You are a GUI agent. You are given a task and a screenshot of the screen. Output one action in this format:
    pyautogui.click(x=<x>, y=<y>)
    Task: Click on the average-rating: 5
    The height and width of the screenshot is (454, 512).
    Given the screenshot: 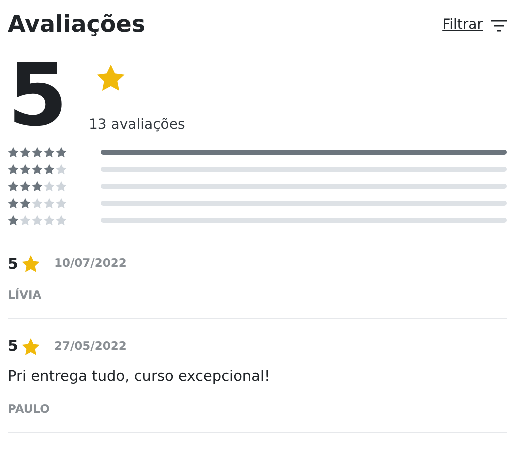 What is the action you would take?
    pyautogui.click(x=38, y=96)
    